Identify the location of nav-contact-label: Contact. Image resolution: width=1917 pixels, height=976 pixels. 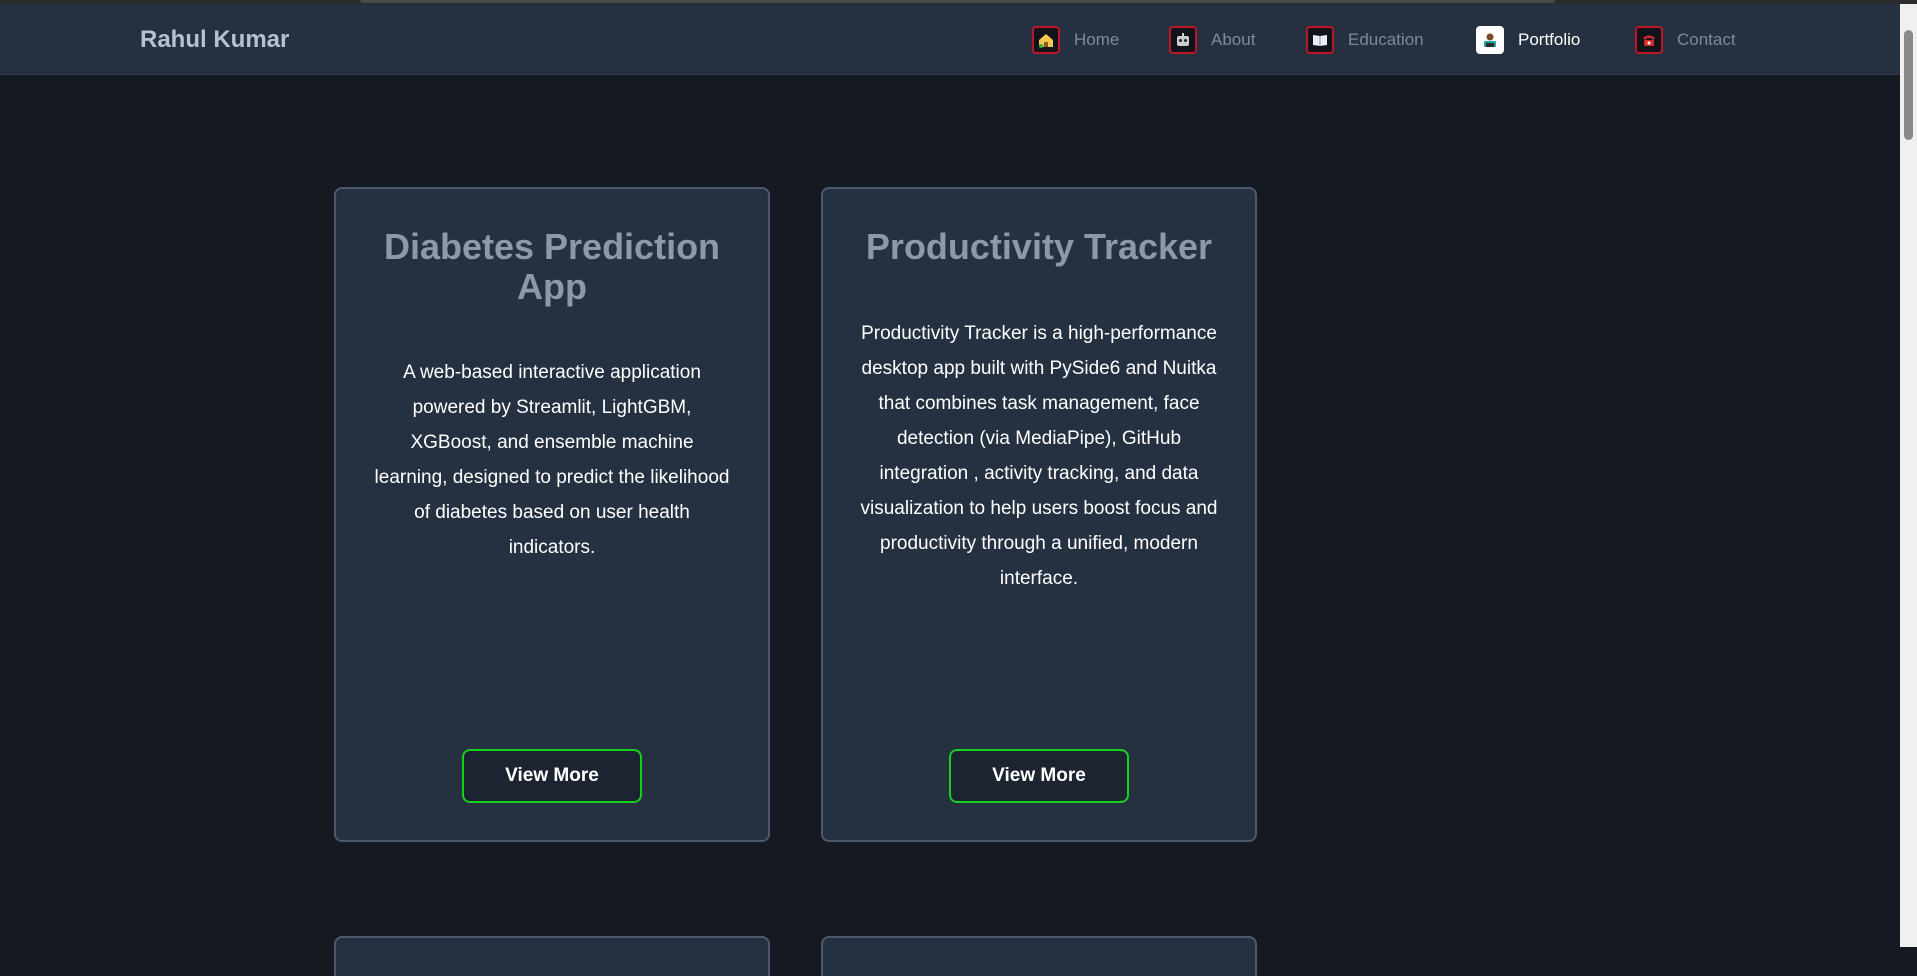
(1706, 39).